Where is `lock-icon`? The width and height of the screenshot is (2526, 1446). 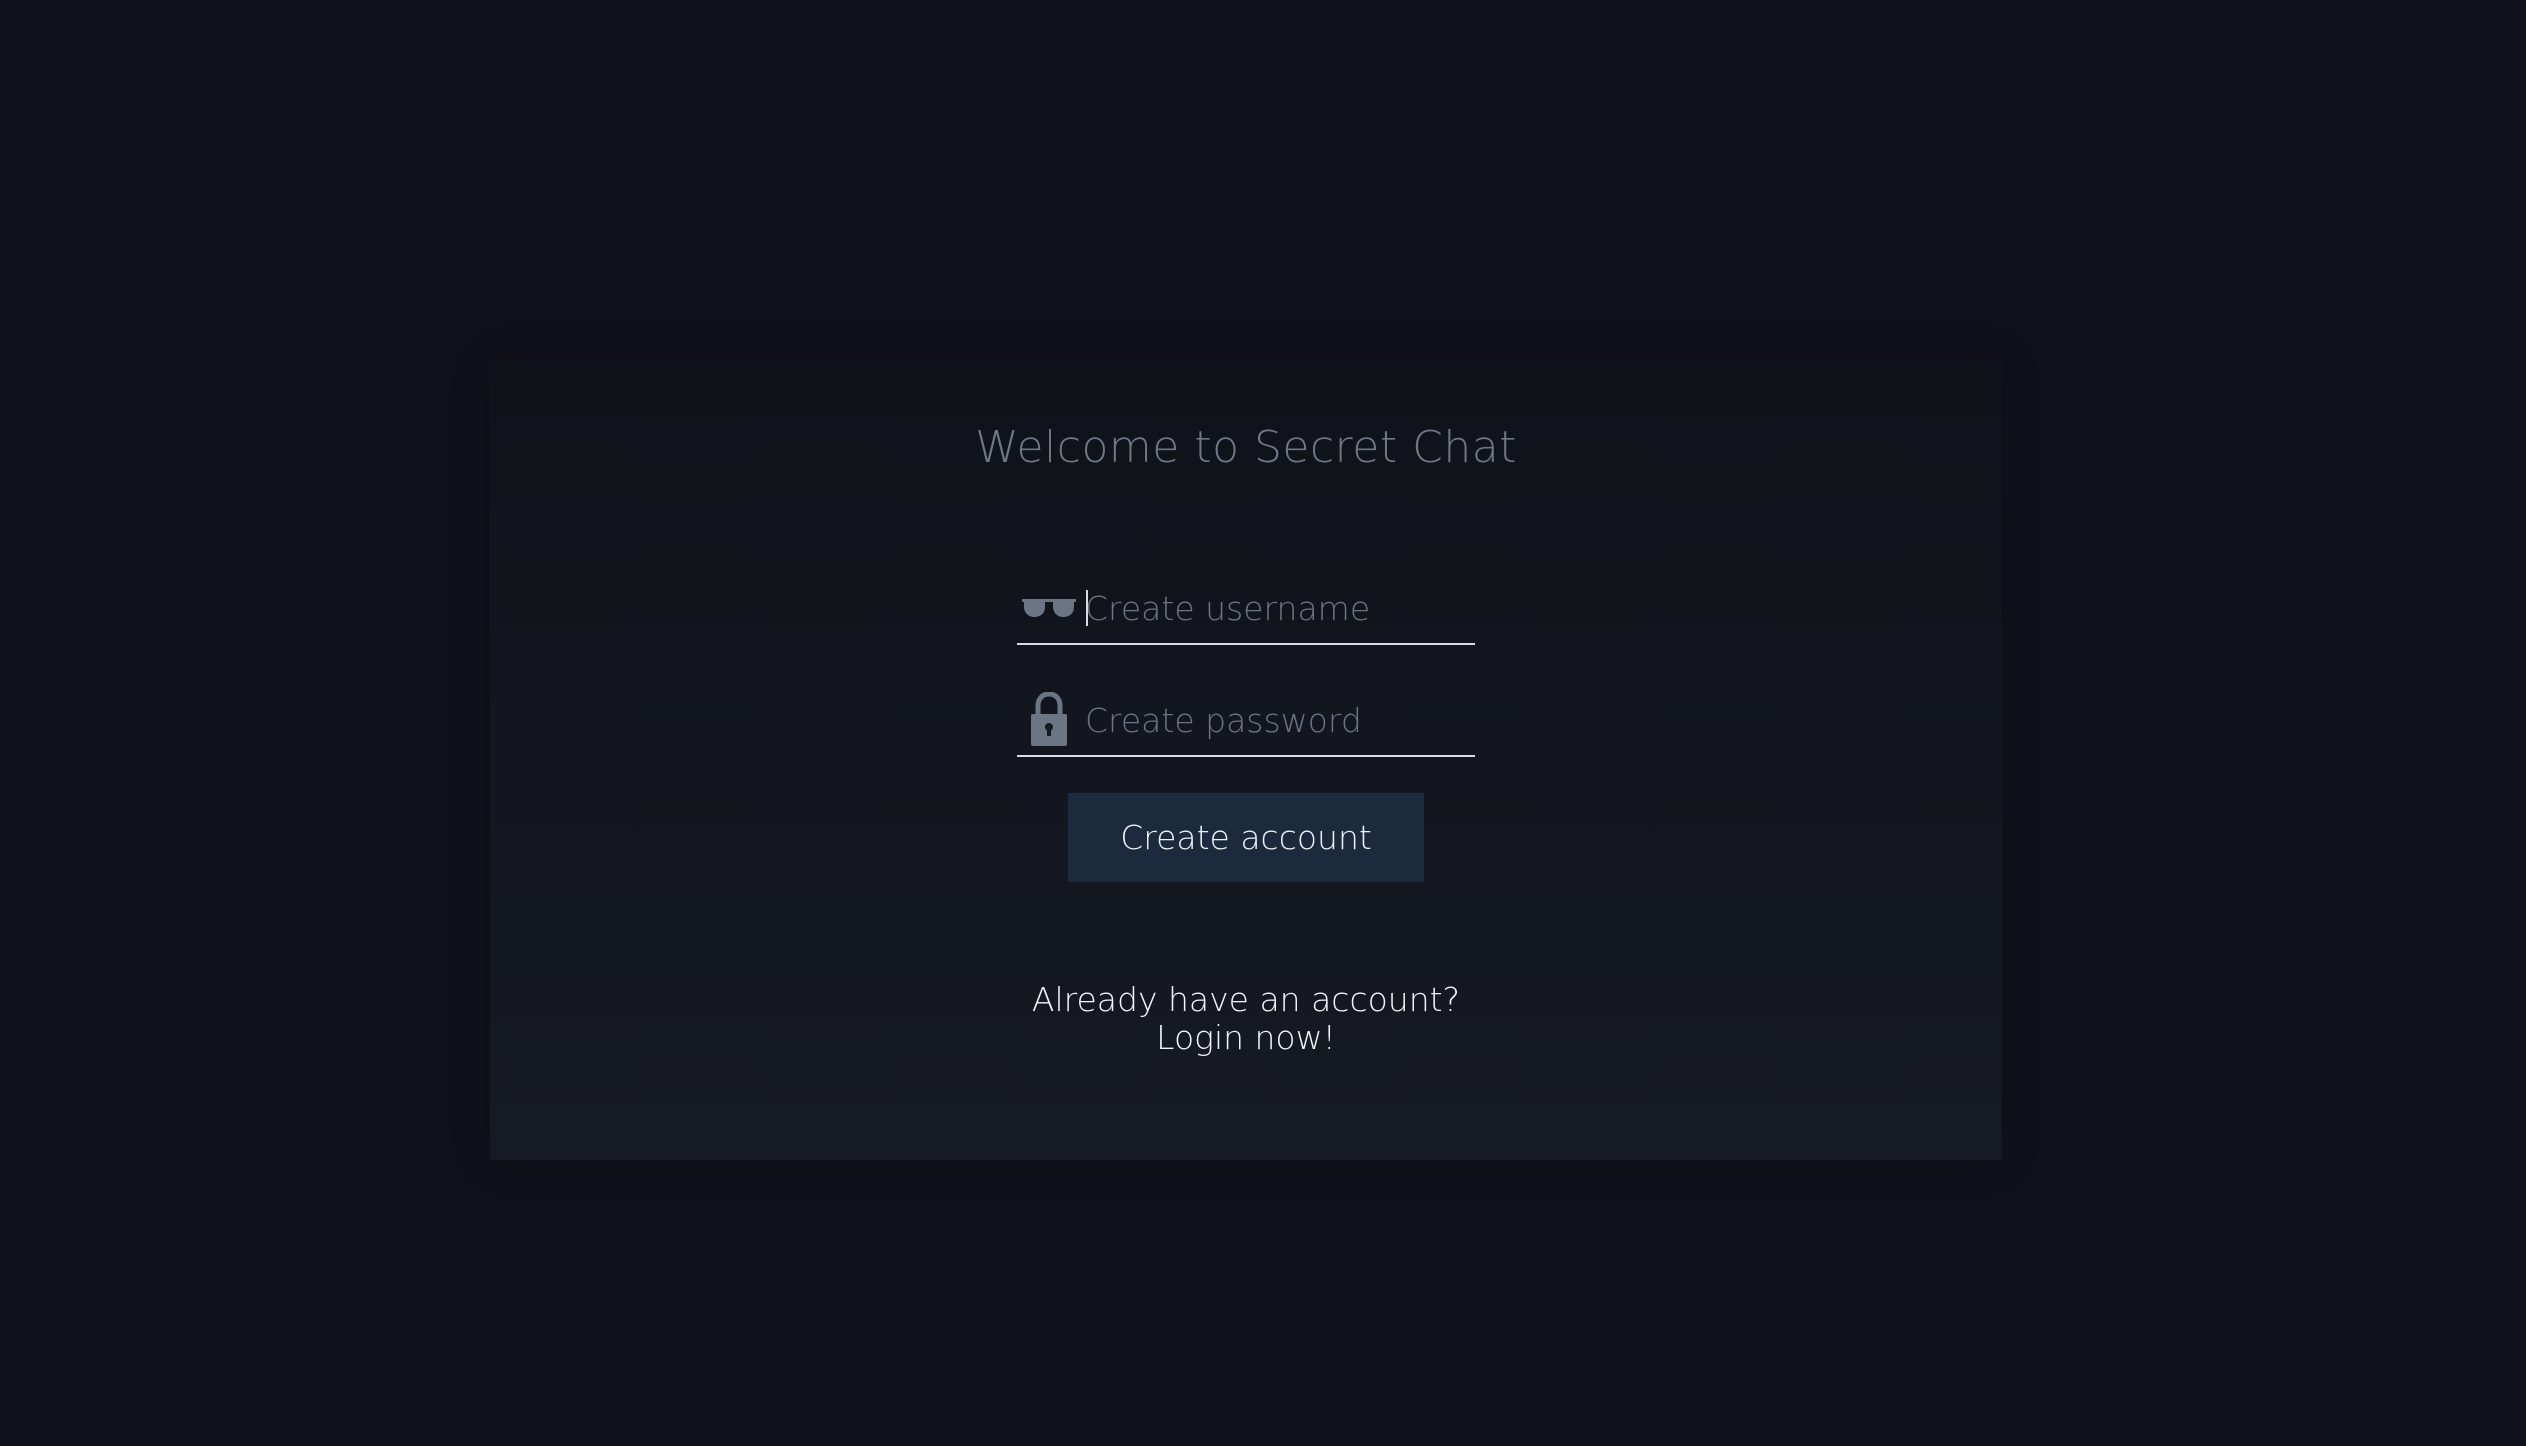
lock-icon is located at coordinates (1049, 720).